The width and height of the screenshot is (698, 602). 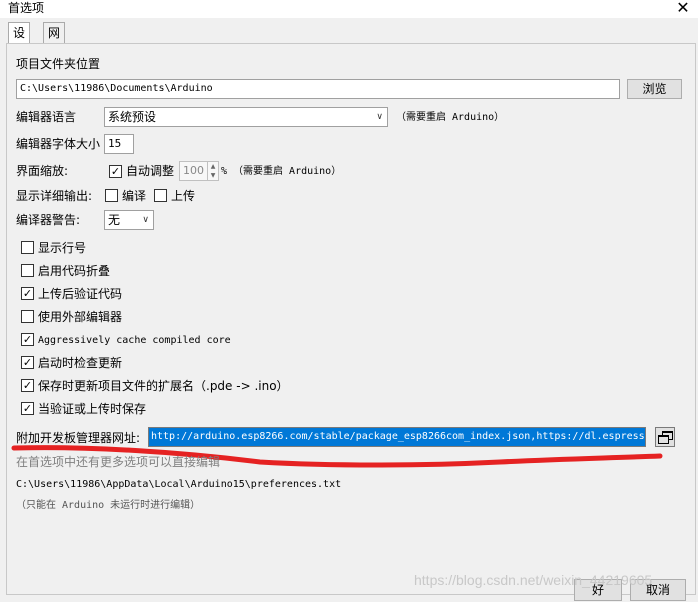 What do you see at coordinates (533, 580) in the screenshot?
I see `watermark: https://blog.csdn.net/weixin_44219605` at bounding box center [533, 580].